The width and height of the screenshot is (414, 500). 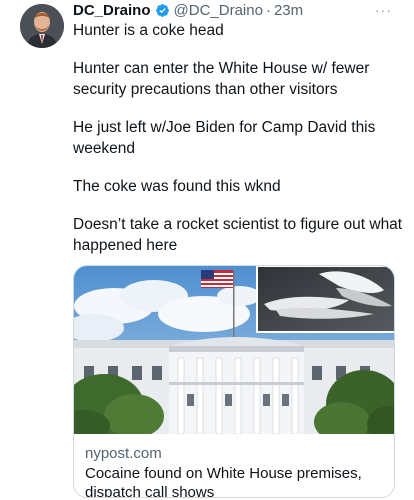 What do you see at coordinates (177, 186) in the screenshot?
I see `tweet-paragraph: The coke was found this wknd` at bounding box center [177, 186].